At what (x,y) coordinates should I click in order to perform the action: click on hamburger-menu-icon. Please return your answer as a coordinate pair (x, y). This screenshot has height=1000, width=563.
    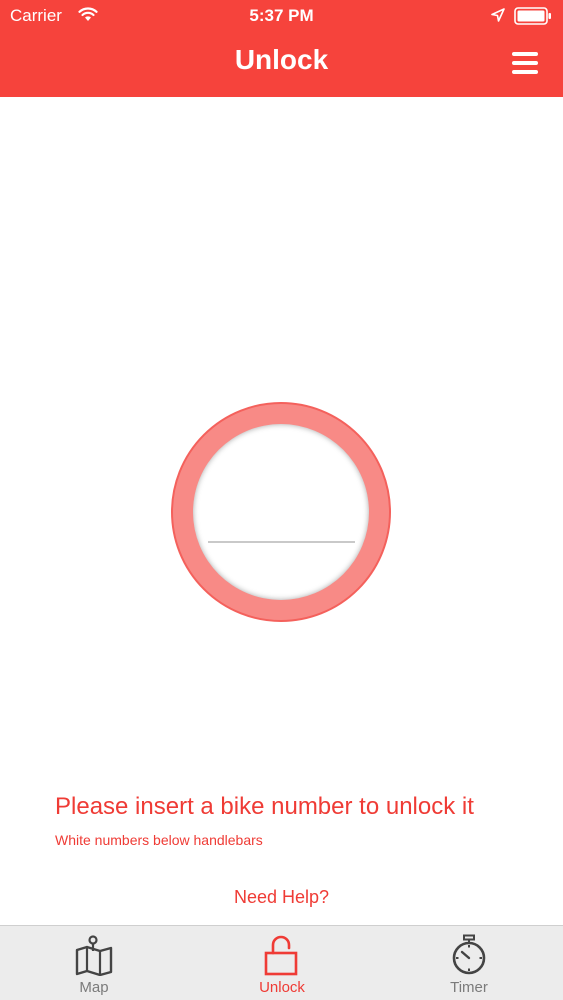
    Looking at the image, I should click on (525, 63).